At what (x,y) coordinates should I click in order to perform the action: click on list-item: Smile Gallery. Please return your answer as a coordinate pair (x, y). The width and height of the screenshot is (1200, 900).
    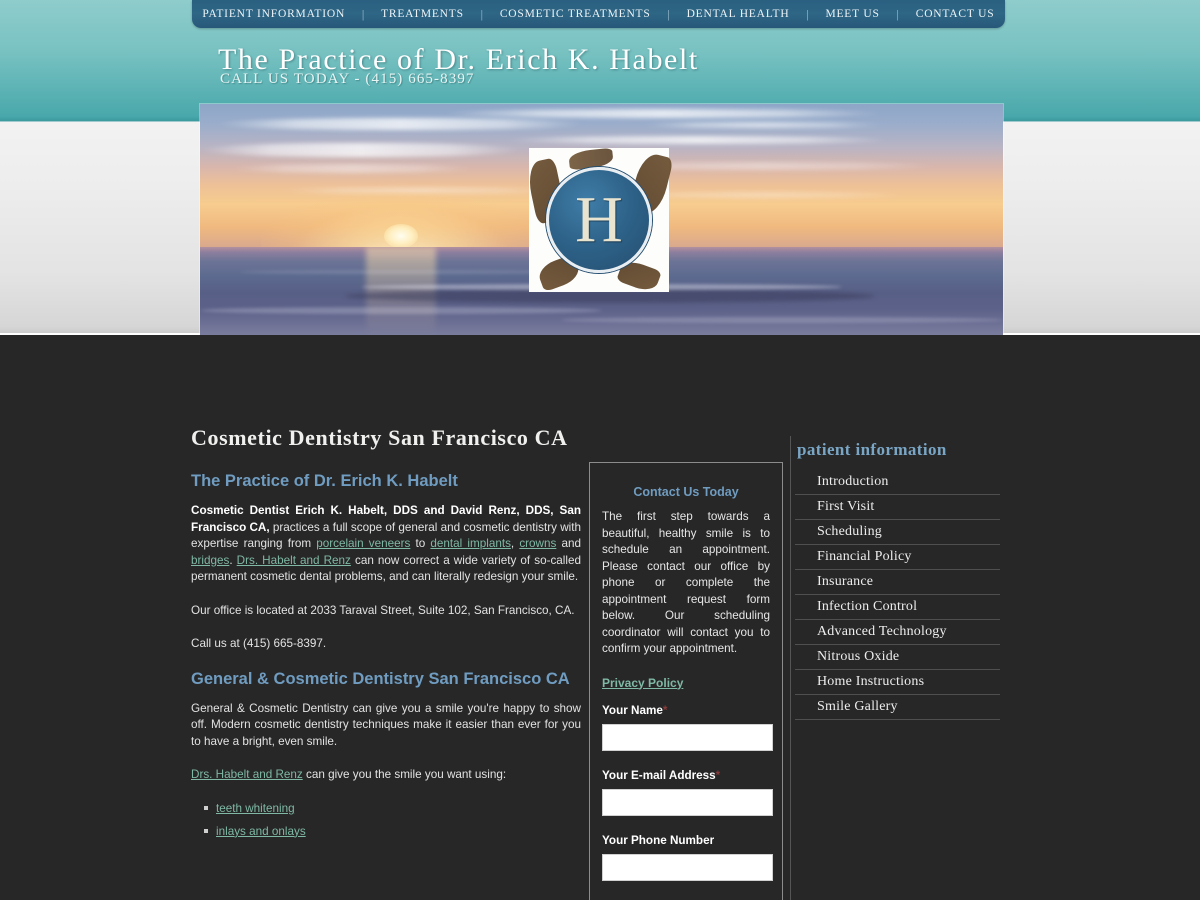
    Looking at the image, I should click on (897, 707).